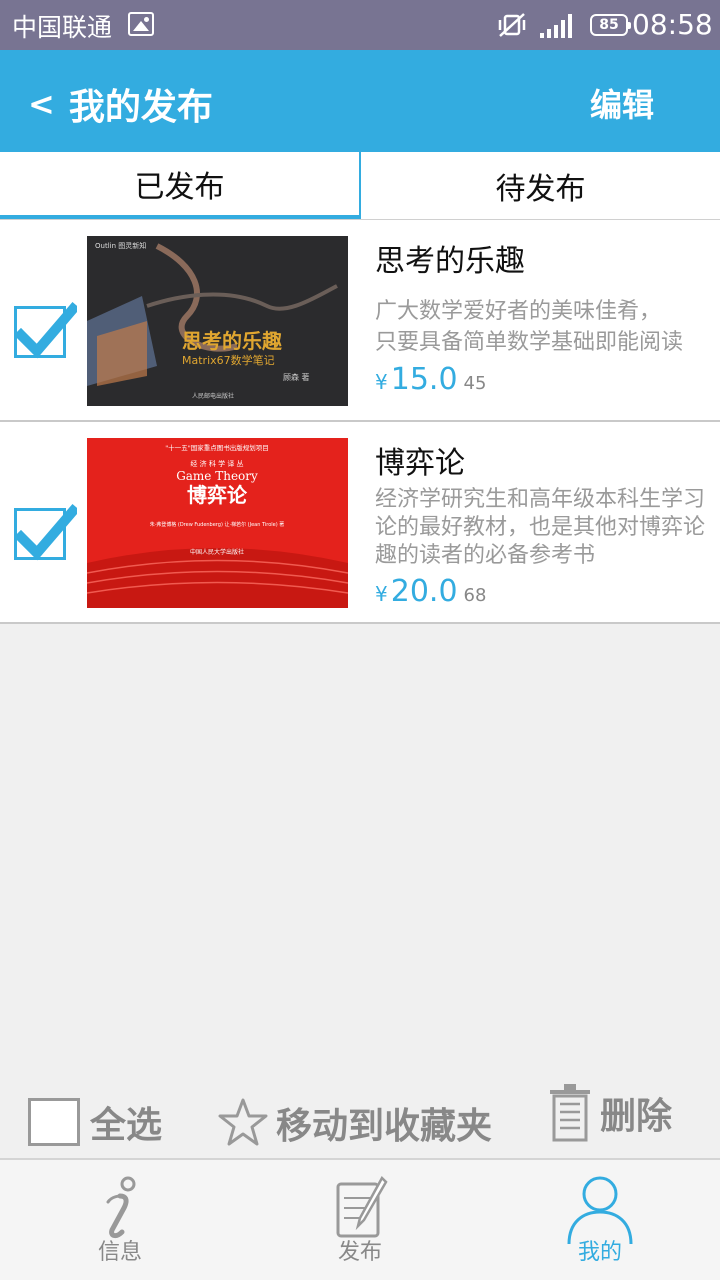 This screenshot has height=1280, width=720. What do you see at coordinates (41, 104) in the screenshot?
I see `back-icon: <` at bounding box center [41, 104].